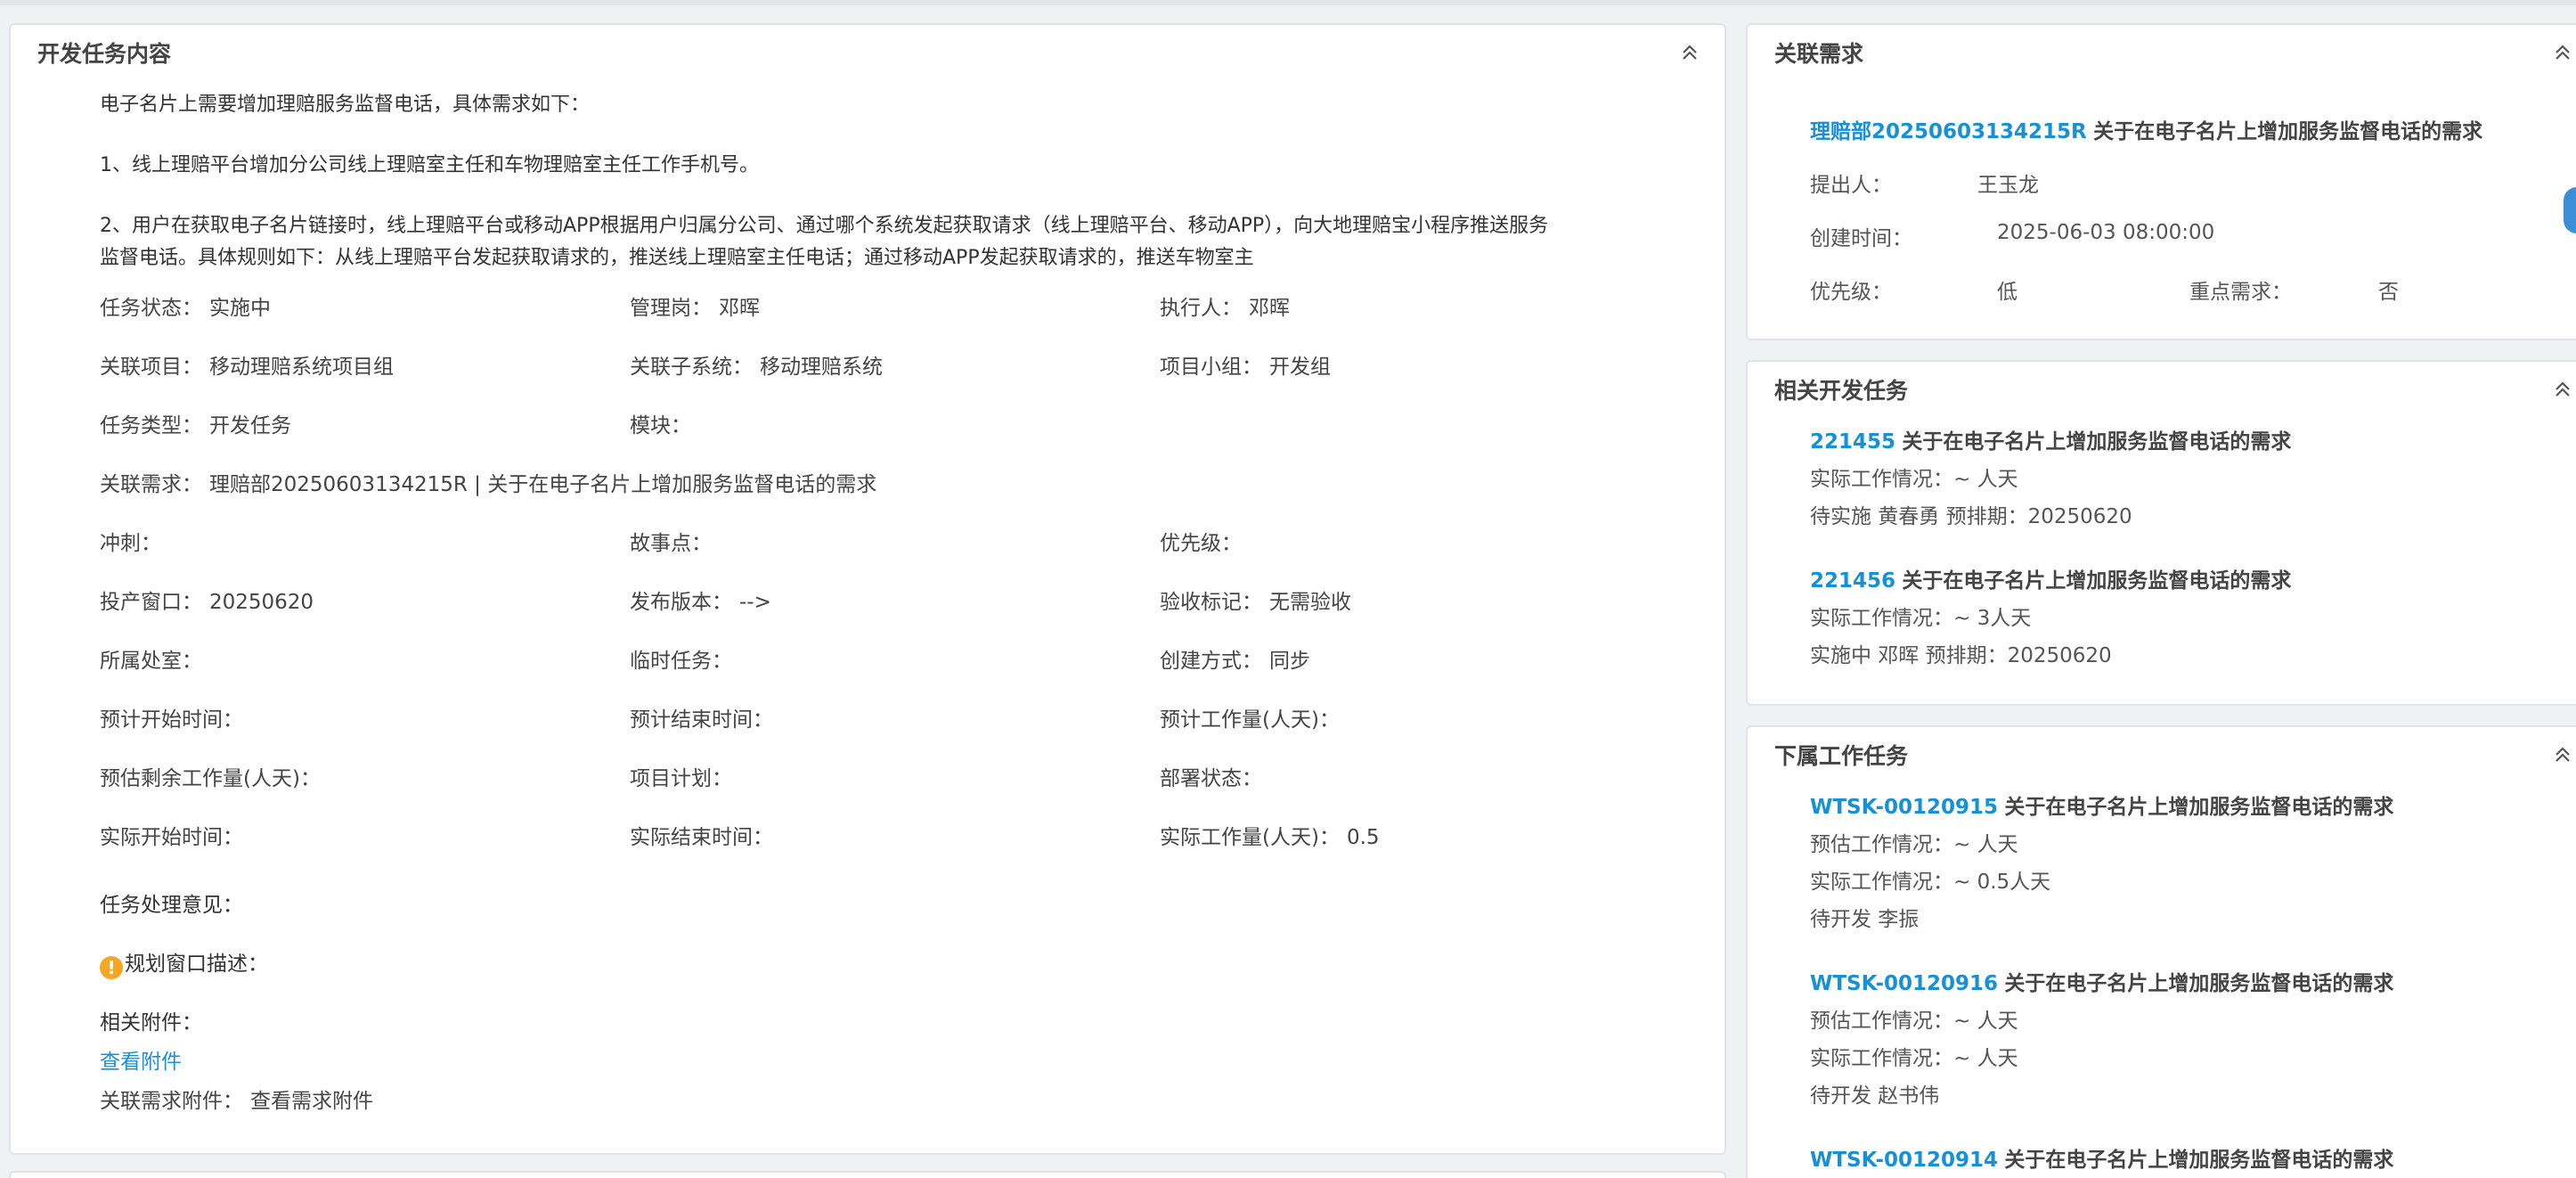 This screenshot has width=2576, height=1178. What do you see at coordinates (1904, 1160) in the screenshot?
I see `work-task-id-link: WTSK-00120914` at bounding box center [1904, 1160].